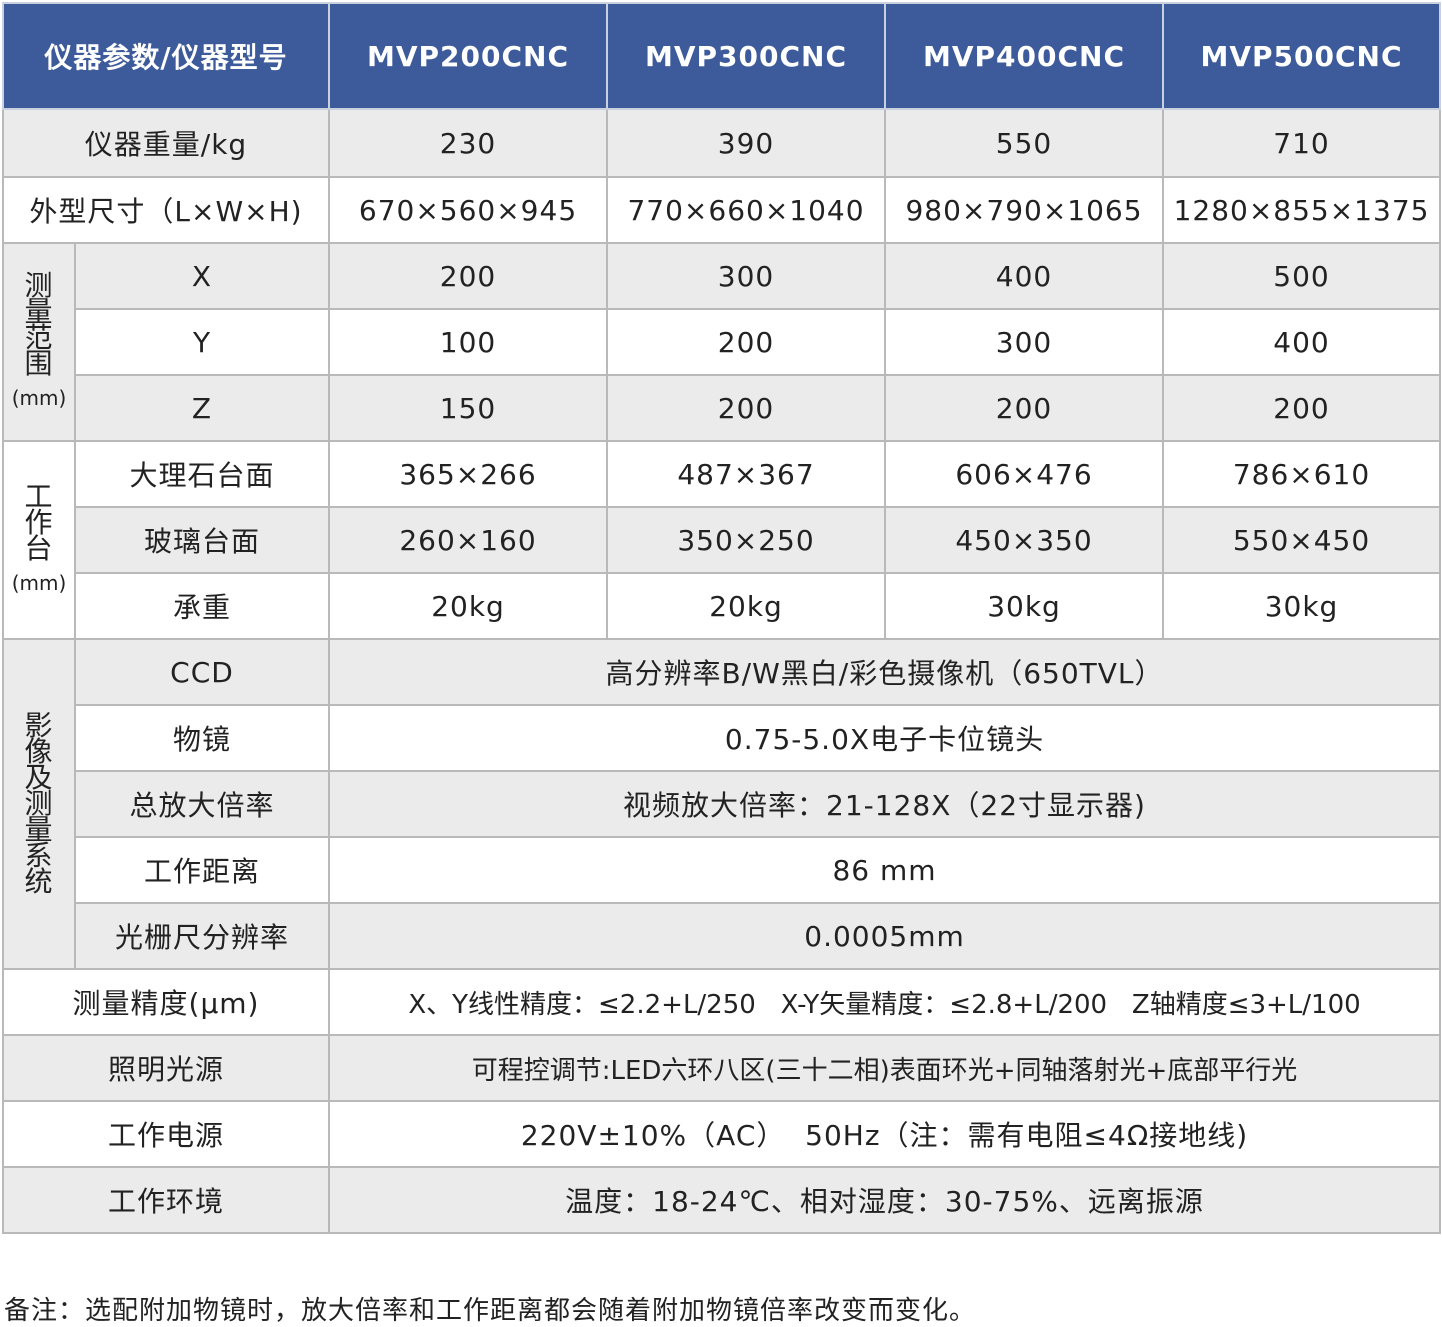 Image resolution: width=1442 pixels, height=1327 pixels. I want to click on glass-value: 550×450, so click(1302, 540).